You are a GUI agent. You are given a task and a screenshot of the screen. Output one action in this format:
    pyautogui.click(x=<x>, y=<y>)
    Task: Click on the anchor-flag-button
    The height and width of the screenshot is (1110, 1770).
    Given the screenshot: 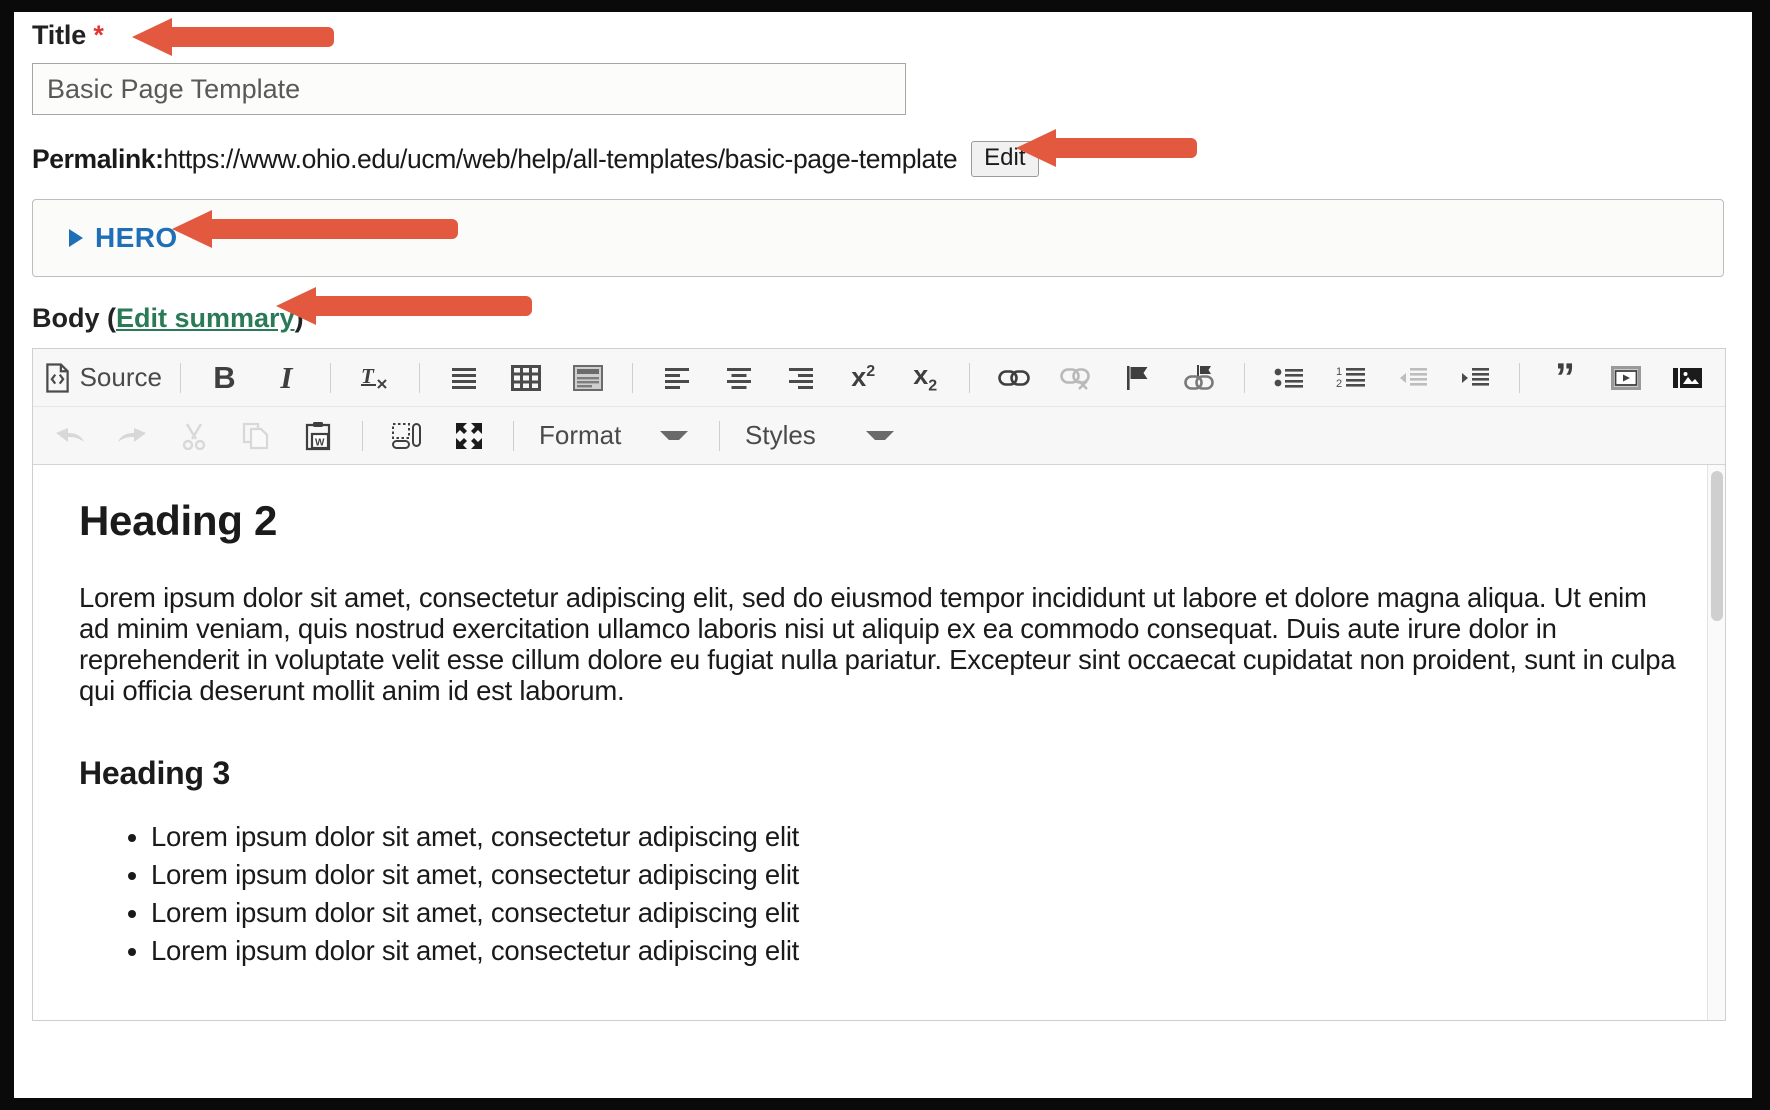 What is the action you would take?
    pyautogui.click(x=1138, y=378)
    